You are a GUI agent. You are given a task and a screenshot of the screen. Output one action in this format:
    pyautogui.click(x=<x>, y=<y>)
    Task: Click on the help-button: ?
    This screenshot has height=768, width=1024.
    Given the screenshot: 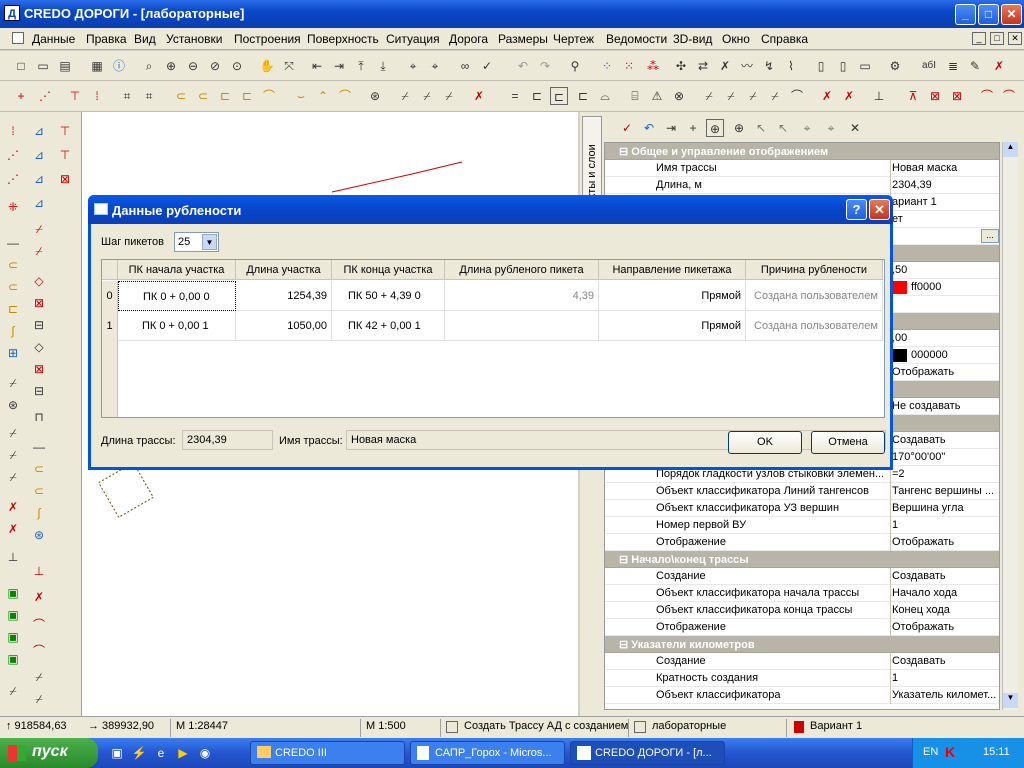 What is the action you would take?
    pyautogui.click(x=856, y=209)
    